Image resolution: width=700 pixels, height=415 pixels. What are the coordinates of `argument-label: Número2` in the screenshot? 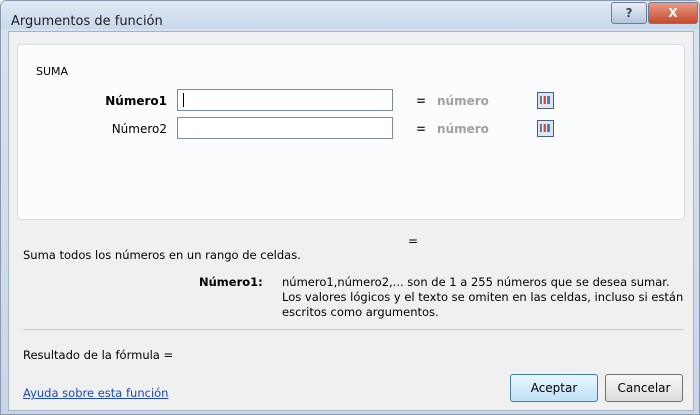 It's located at (139, 129).